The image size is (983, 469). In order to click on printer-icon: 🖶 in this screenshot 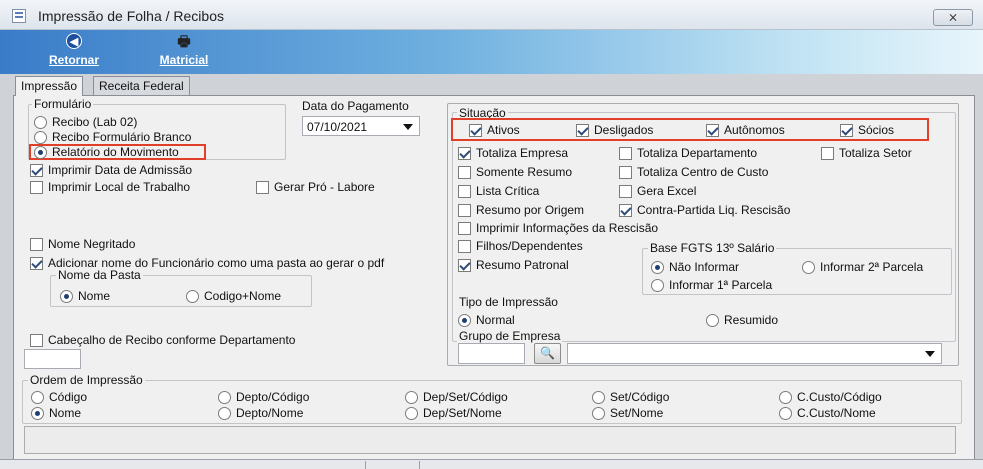, I will do `click(184, 41)`.